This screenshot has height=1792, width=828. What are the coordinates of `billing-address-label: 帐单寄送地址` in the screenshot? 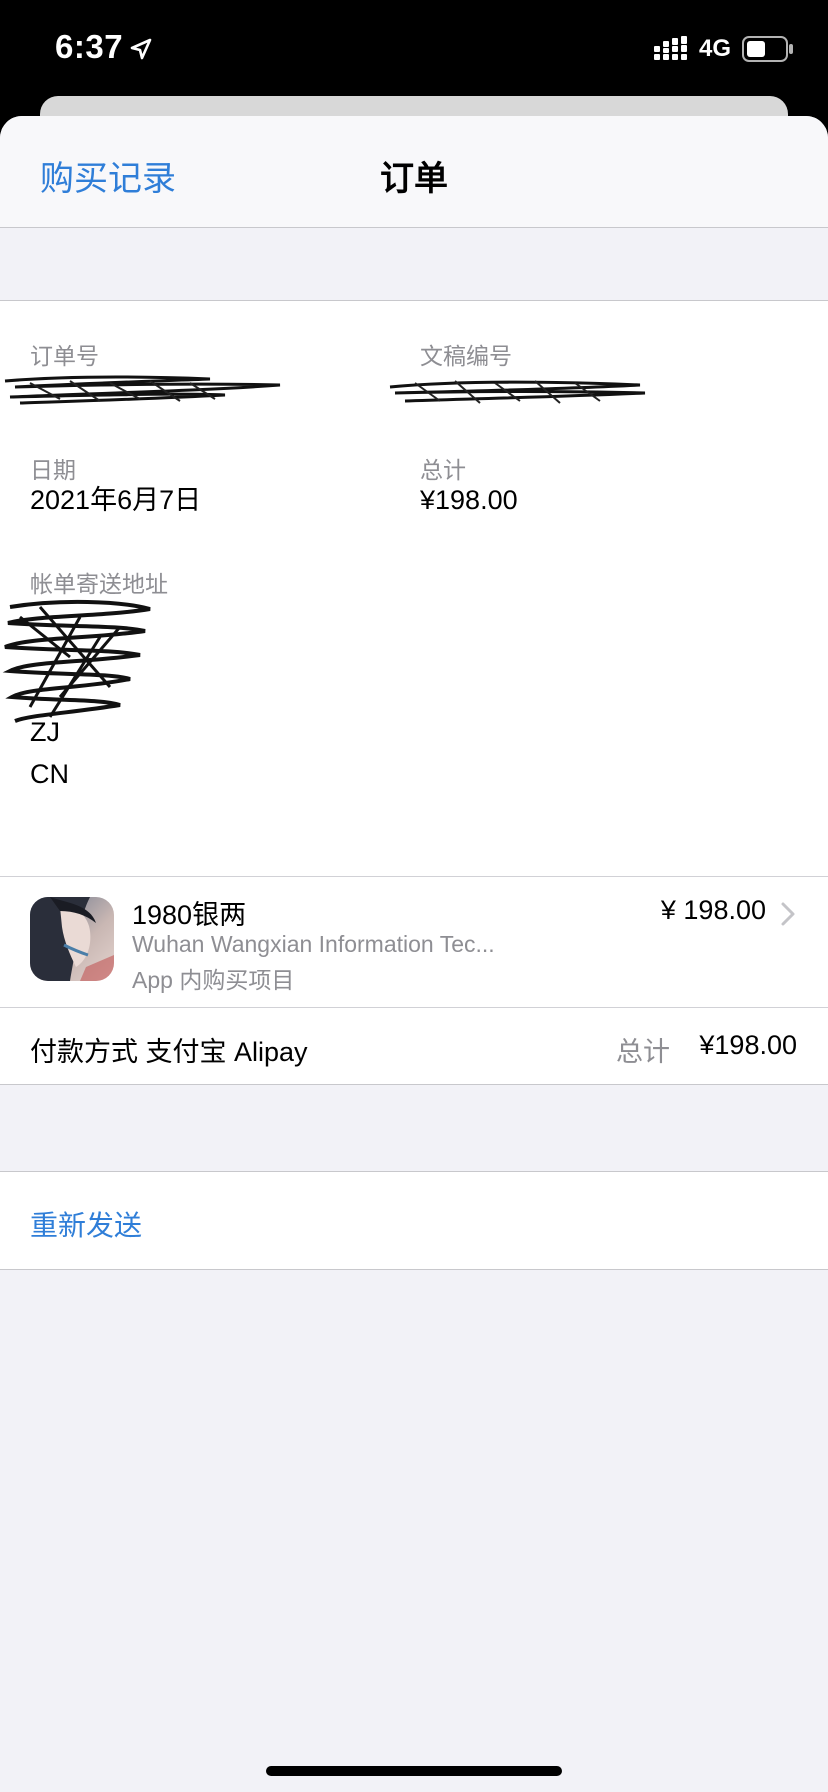 It's located at (99, 584).